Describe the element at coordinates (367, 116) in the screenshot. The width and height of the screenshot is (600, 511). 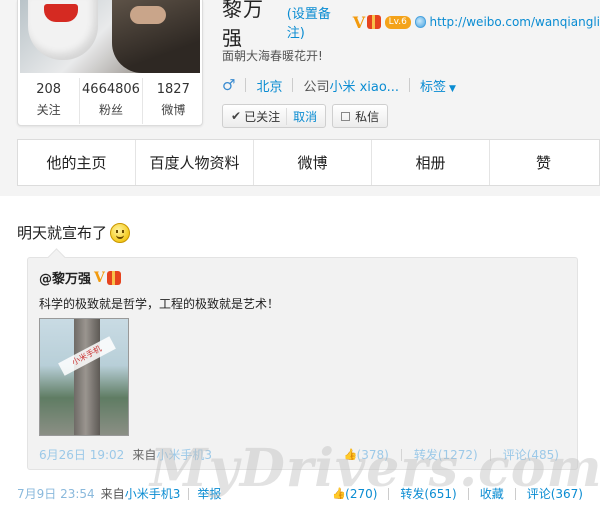
I see `message-label: 私信` at that location.